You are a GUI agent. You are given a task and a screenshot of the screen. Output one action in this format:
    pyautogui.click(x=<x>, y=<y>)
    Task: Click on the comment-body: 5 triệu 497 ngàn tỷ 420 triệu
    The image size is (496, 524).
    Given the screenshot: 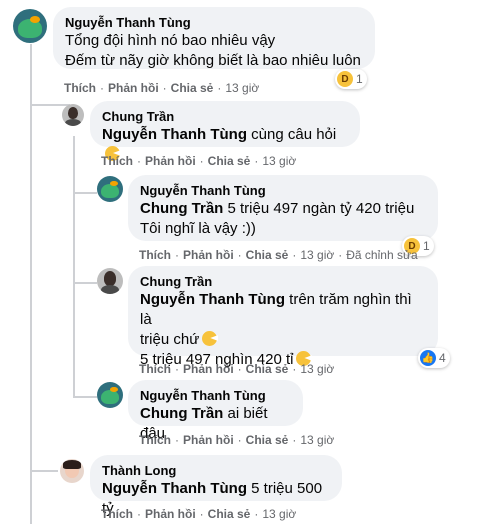 What is the action you would take?
    pyautogui.click(x=321, y=208)
    